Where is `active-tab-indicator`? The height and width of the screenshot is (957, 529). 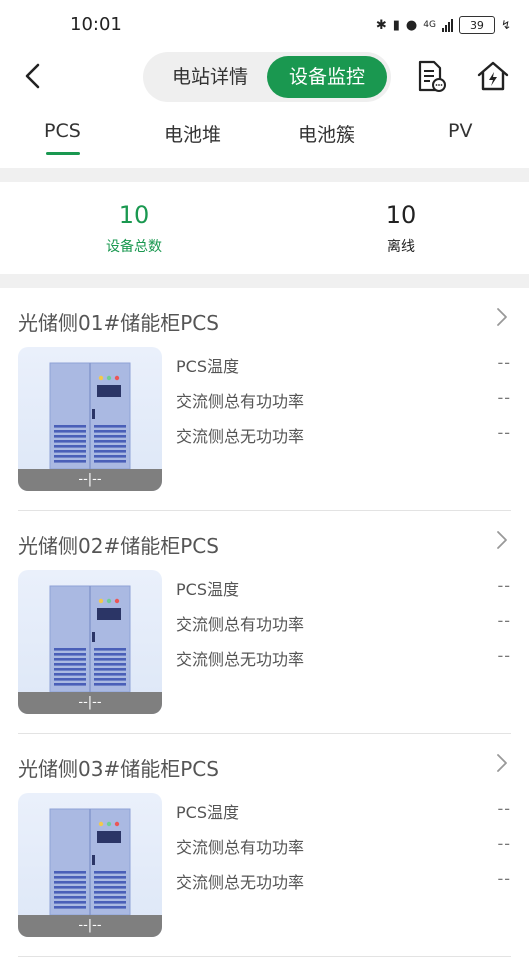
active-tab-indicator is located at coordinates (63, 153).